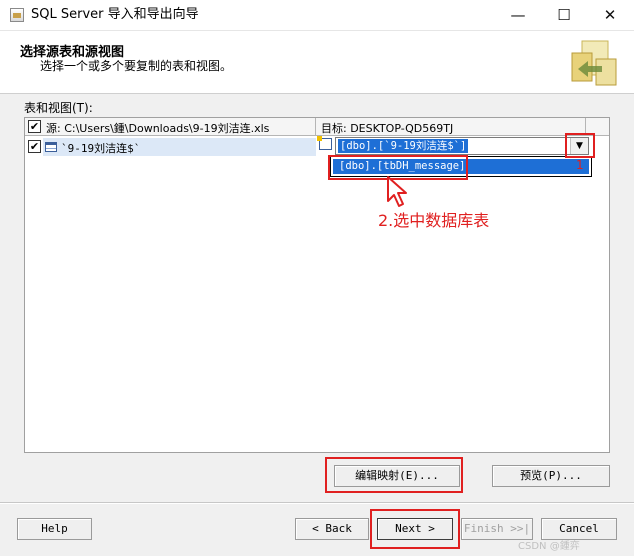 This screenshot has width=634, height=556. Describe the element at coordinates (394, 475) in the screenshot. I see `annotation-box-edit` at that location.